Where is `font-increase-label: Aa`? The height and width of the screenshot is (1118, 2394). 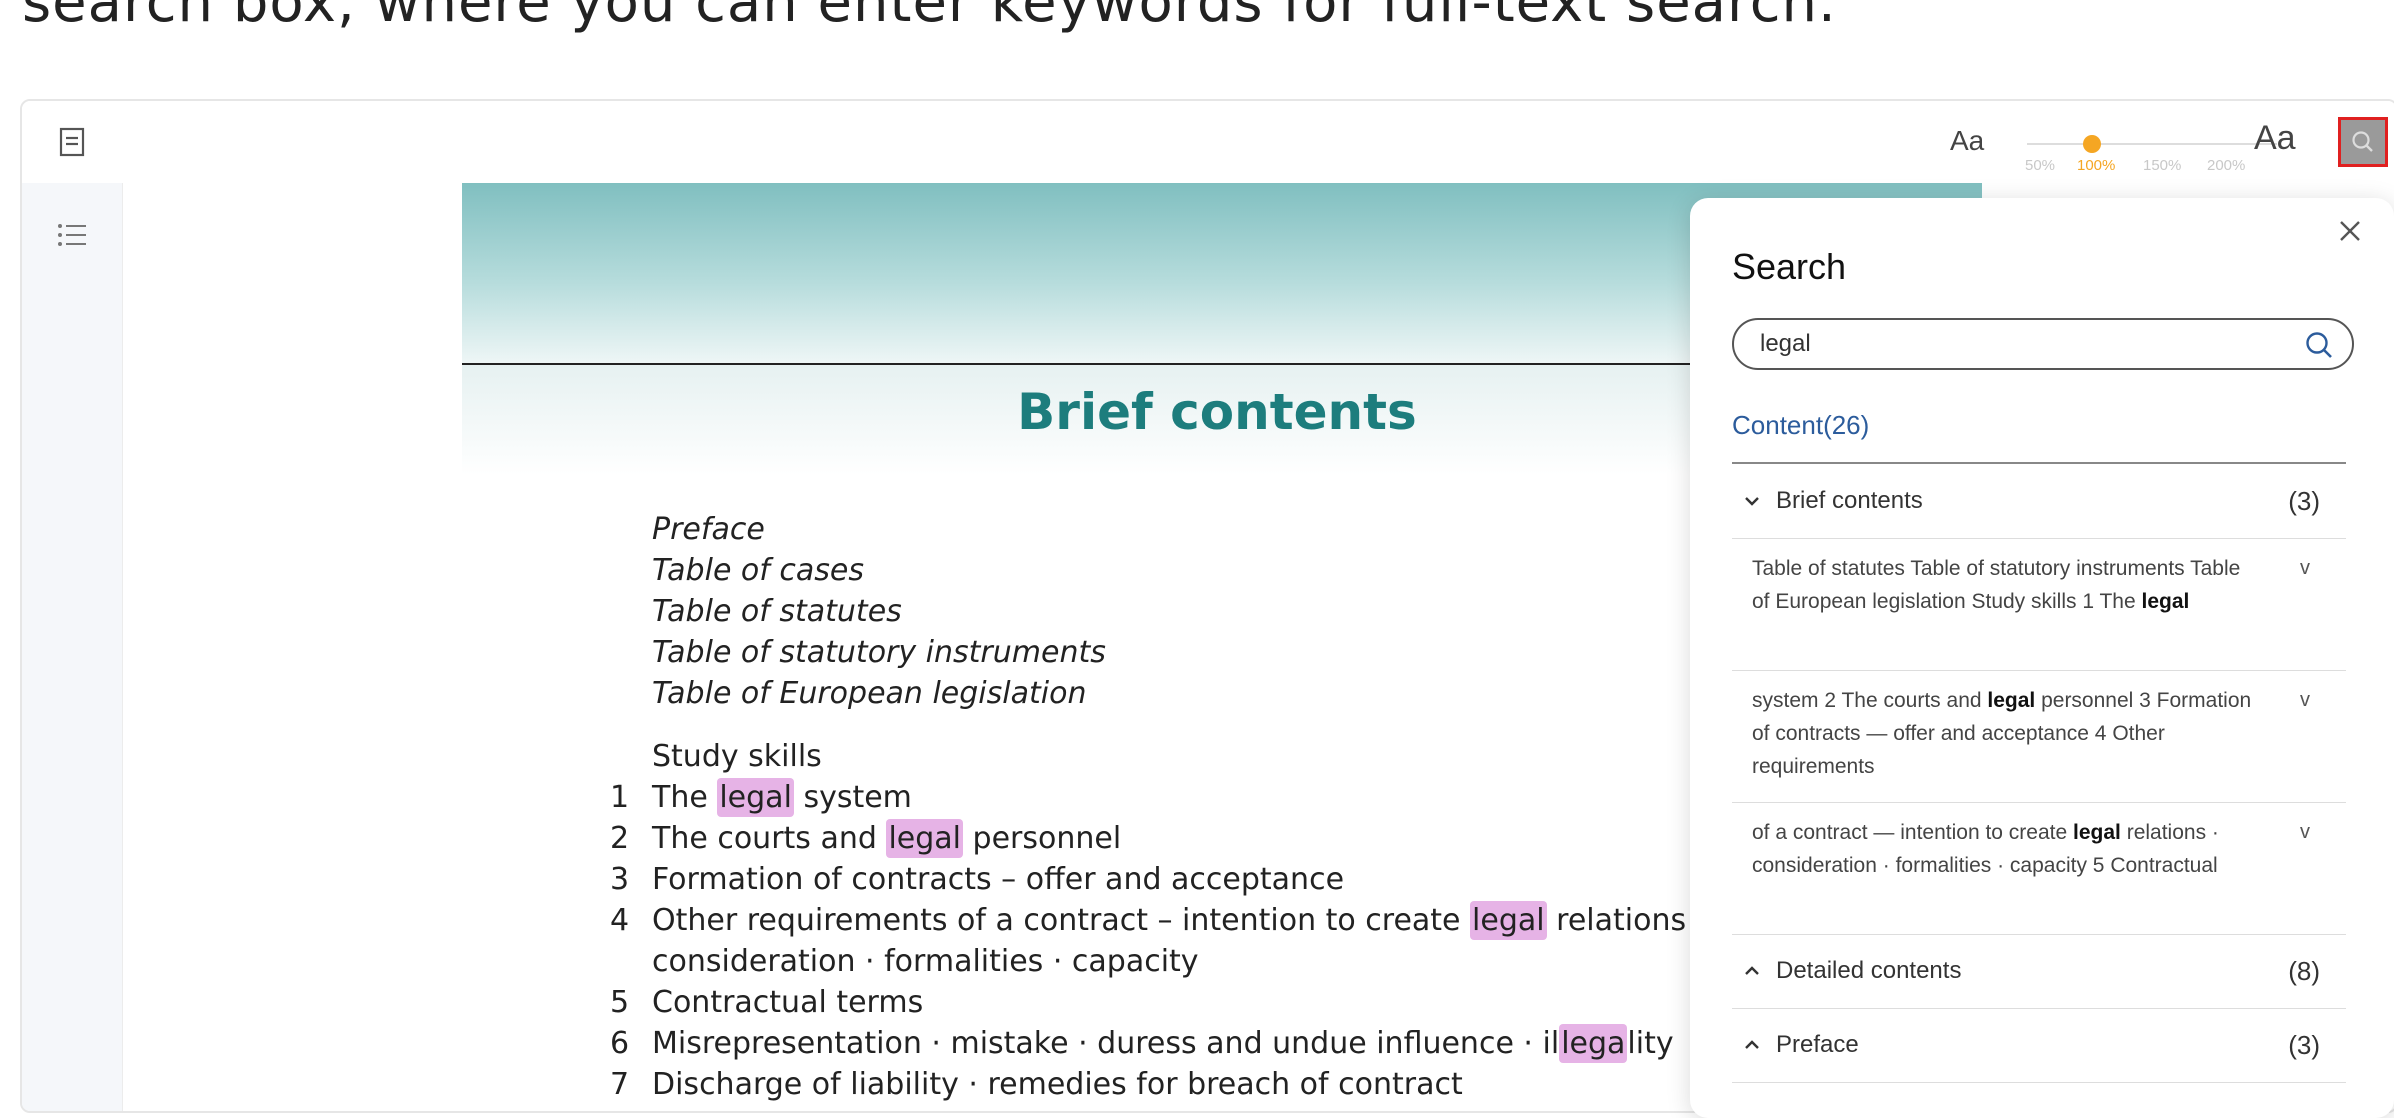 font-increase-label: Aa is located at coordinates (2275, 138).